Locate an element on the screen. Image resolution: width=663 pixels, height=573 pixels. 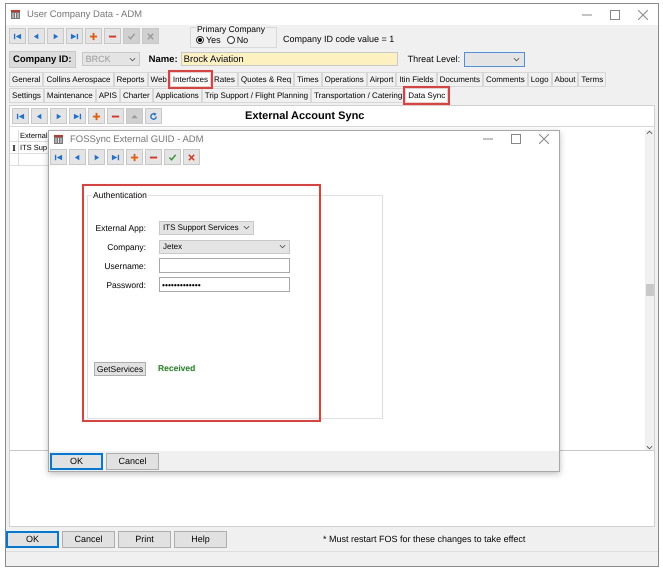
threat-level-dropdown is located at coordinates (495, 59).